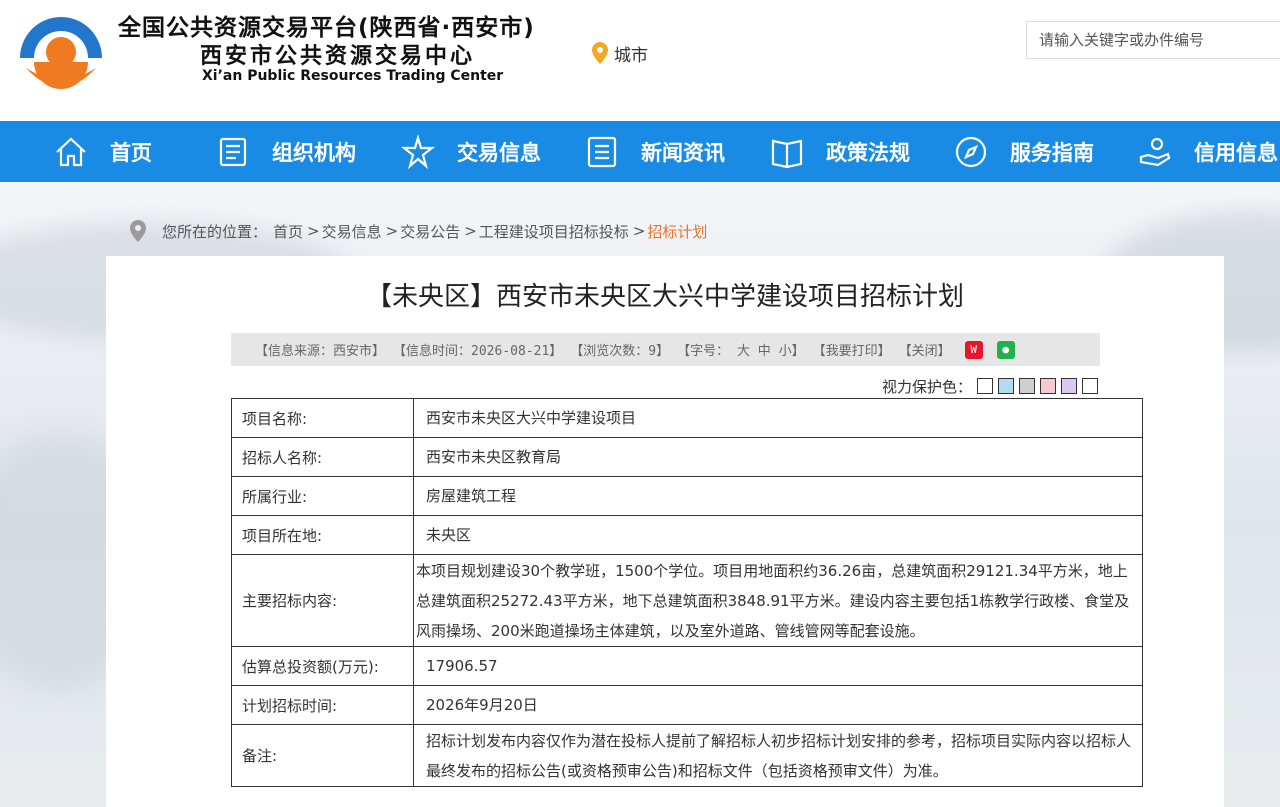  Describe the element at coordinates (985, 386) in the screenshot. I see `eye-care-swatch-white` at that location.